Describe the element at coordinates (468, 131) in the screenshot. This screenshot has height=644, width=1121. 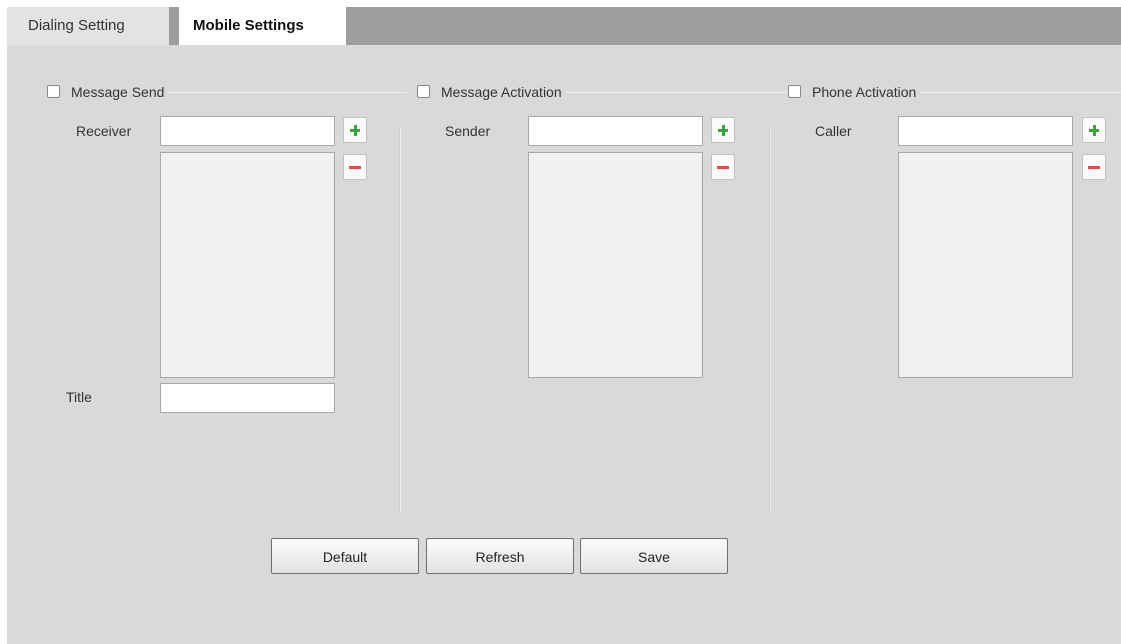
I see `sender-label: Sender` at that location.